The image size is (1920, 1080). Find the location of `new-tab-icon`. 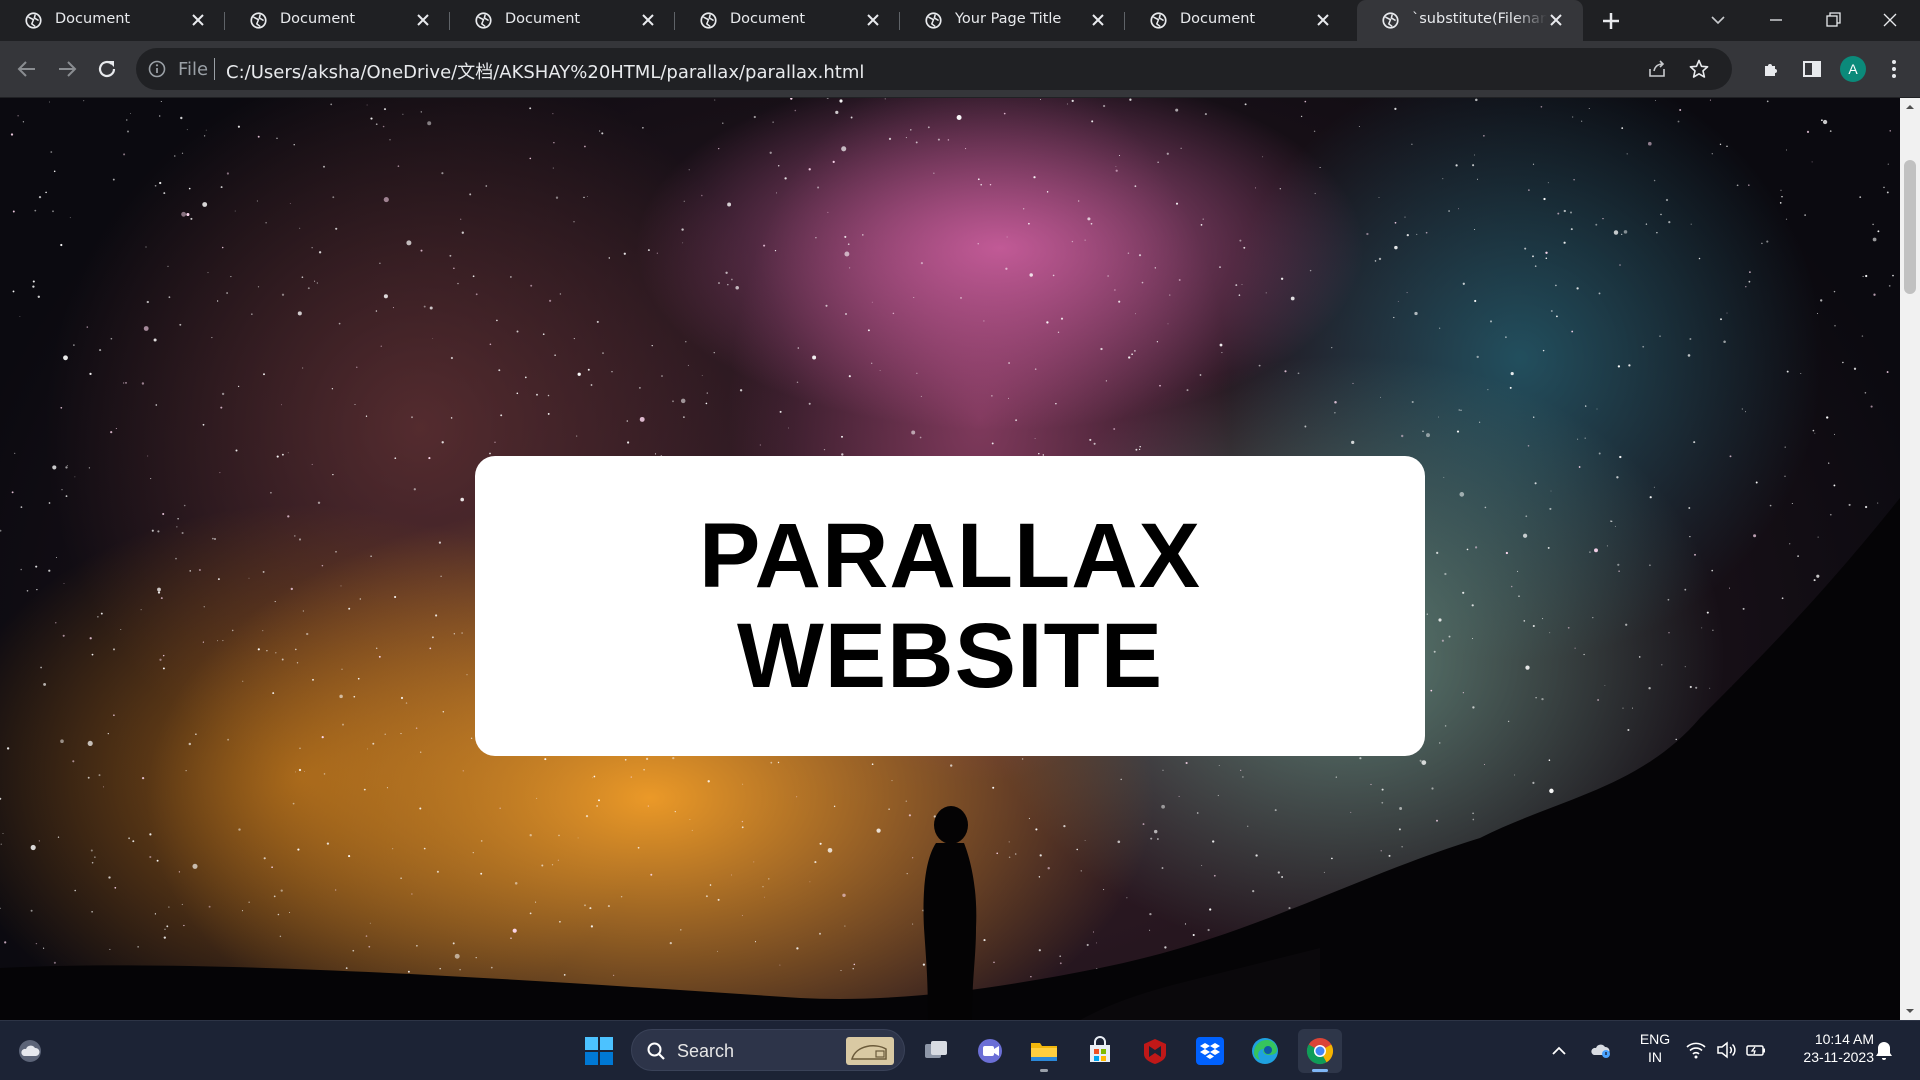

new-tab-icon is located at coordinates (1611, 21).